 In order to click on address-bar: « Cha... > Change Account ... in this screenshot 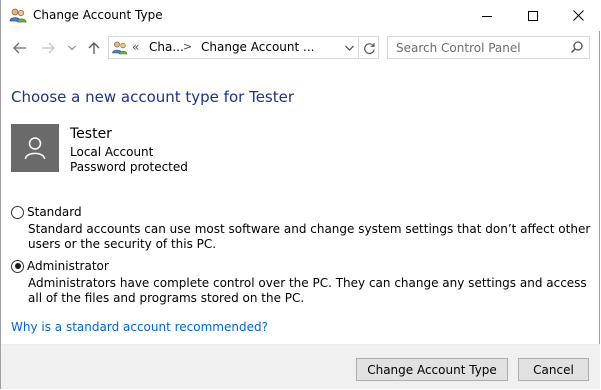, I will do `click(243, 47)`.